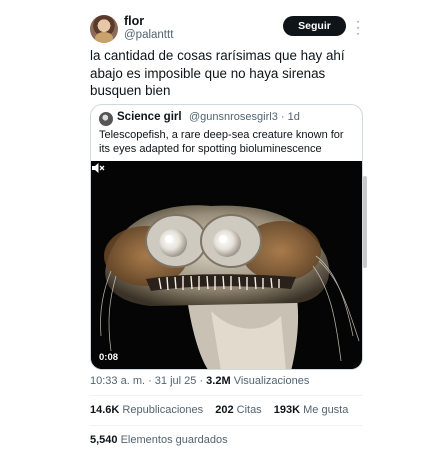  I want to click on scrollbar, so click(365, 222).